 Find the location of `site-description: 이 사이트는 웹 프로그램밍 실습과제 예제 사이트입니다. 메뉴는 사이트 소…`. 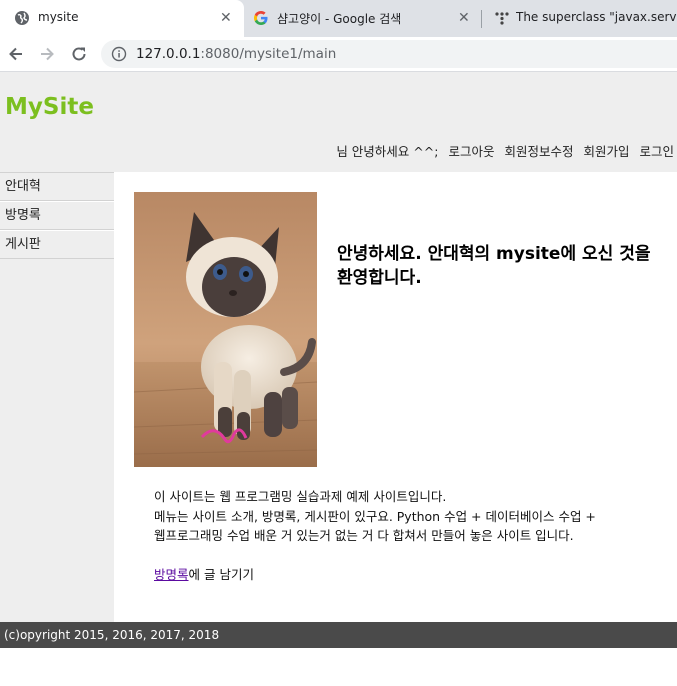

site-description: 이 사이트는 웹 프로그램밍 실습과제 예제 사이트입니다. 메뉴는 사이트 소… is located at coordinates (404, 516).